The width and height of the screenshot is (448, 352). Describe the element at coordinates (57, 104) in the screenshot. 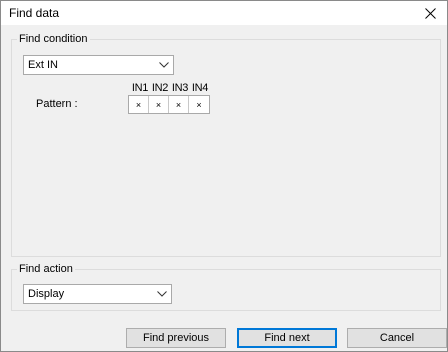

I see `pattern-label: Pattern :` at that location.